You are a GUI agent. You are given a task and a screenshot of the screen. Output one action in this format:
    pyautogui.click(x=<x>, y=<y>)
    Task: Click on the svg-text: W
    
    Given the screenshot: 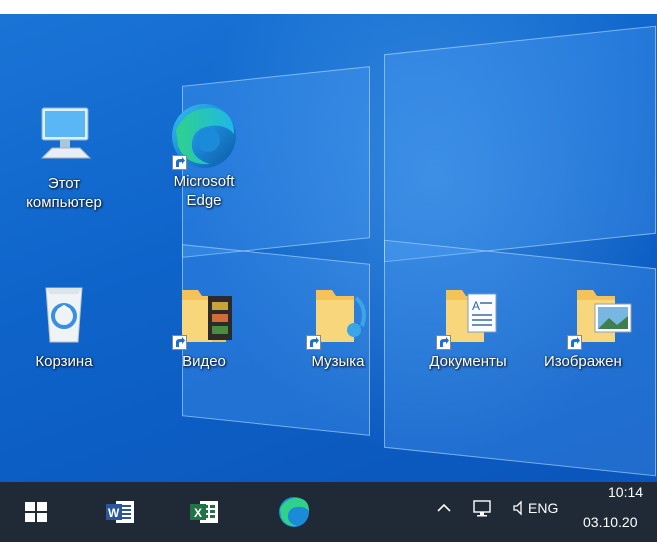 What is the action you would take?
    pyautogui.click(x=114, y=513)
    